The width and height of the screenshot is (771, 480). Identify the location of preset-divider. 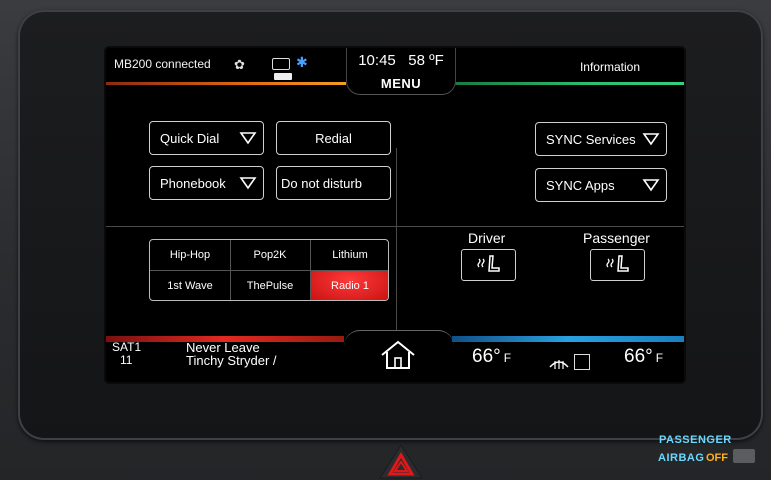
(269, 270).